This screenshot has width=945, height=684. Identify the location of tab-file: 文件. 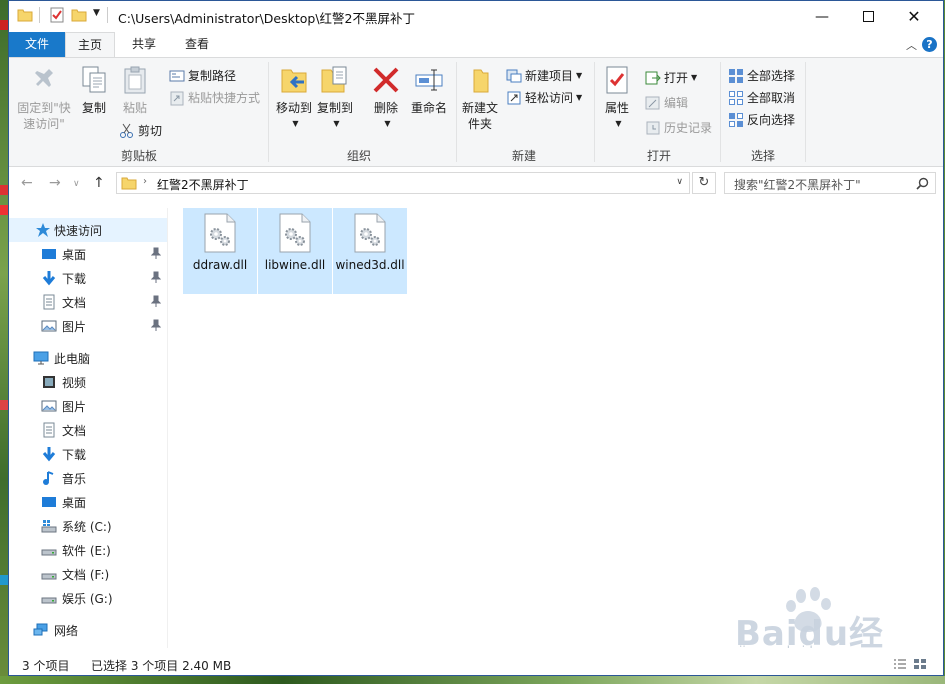
(37, 44).